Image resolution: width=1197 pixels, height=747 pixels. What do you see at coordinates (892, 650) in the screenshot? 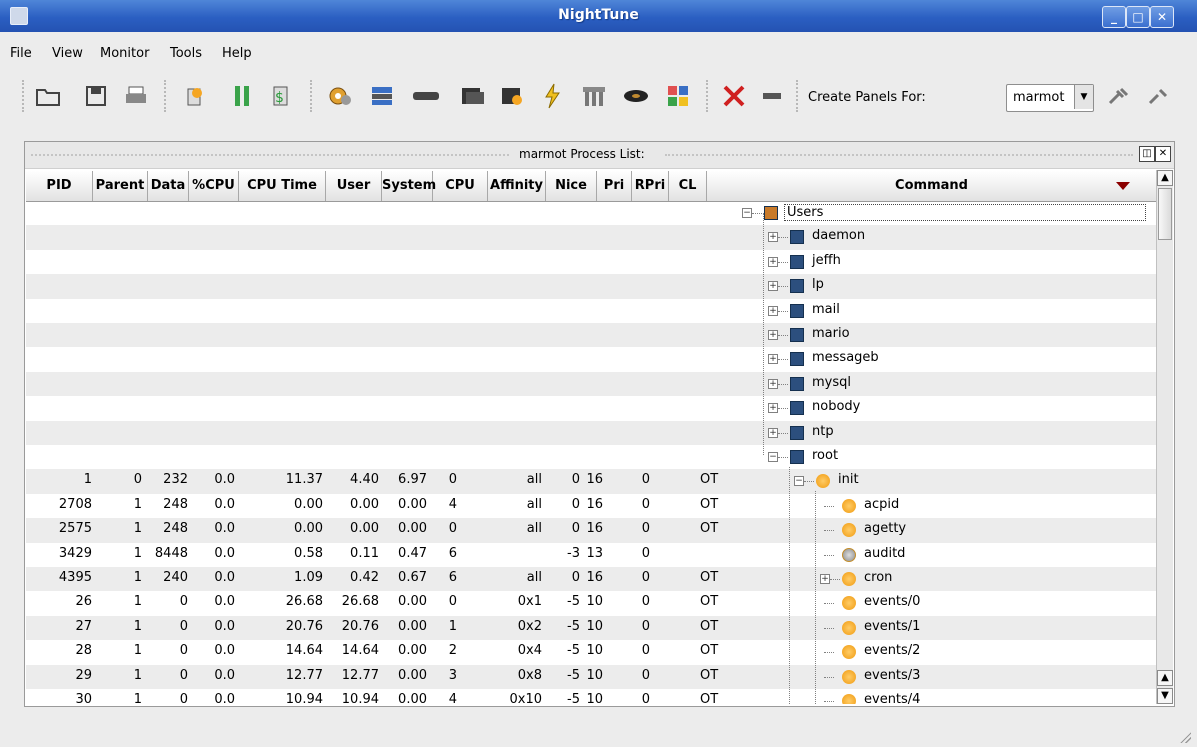
I see `command-label: events/2` at bounding box center [892, 650].